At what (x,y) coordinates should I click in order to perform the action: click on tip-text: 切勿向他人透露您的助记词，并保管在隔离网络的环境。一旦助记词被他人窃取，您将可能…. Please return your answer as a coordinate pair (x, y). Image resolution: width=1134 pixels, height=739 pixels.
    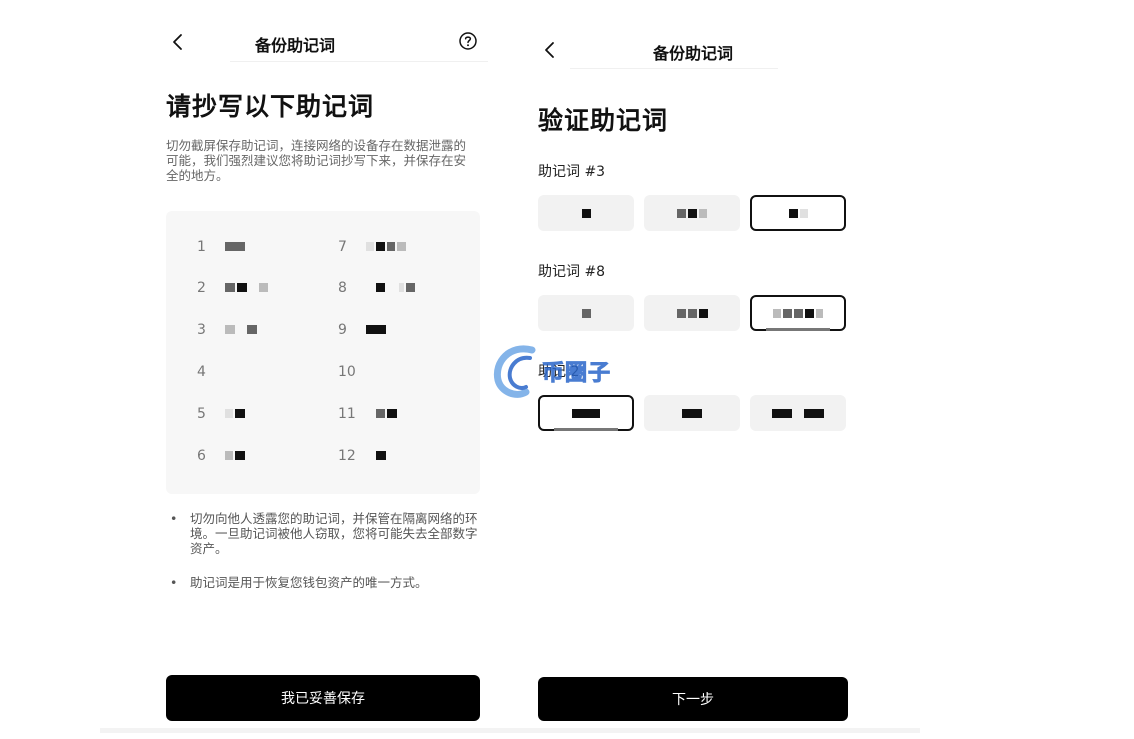
    Looking at the image, I should click on (334, 533).